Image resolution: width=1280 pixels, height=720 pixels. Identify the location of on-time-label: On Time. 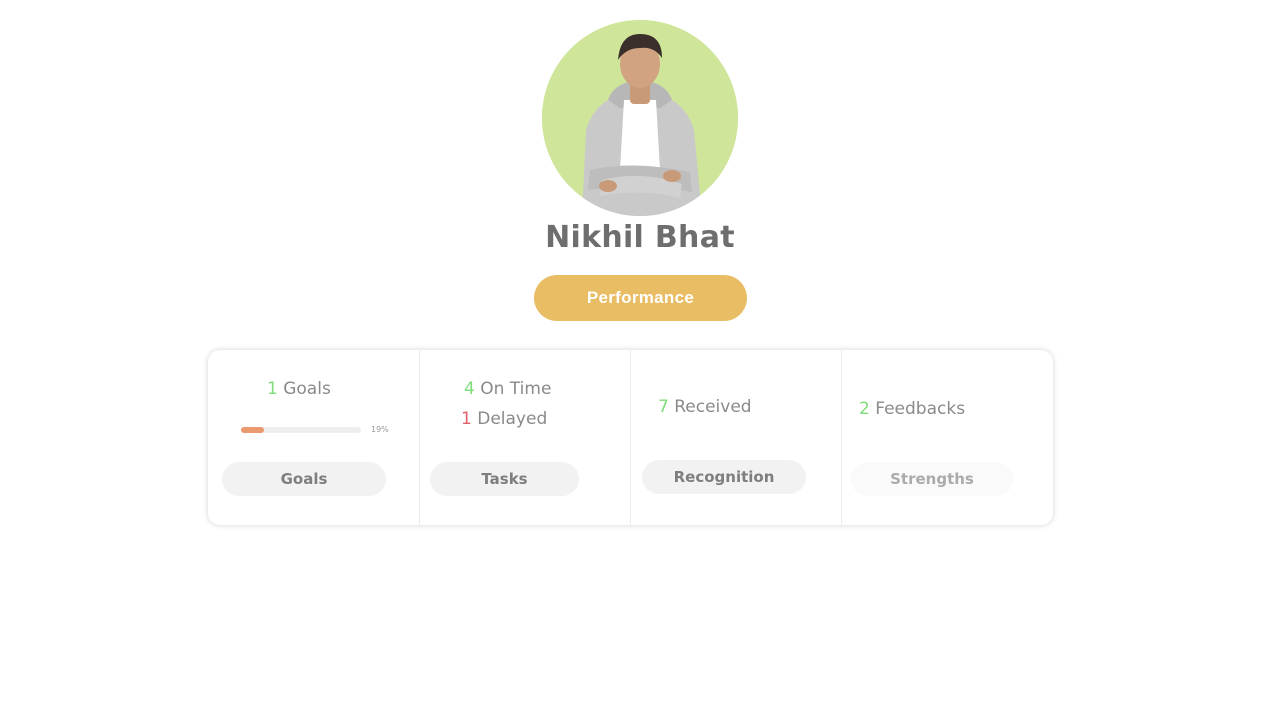
(516, 389).